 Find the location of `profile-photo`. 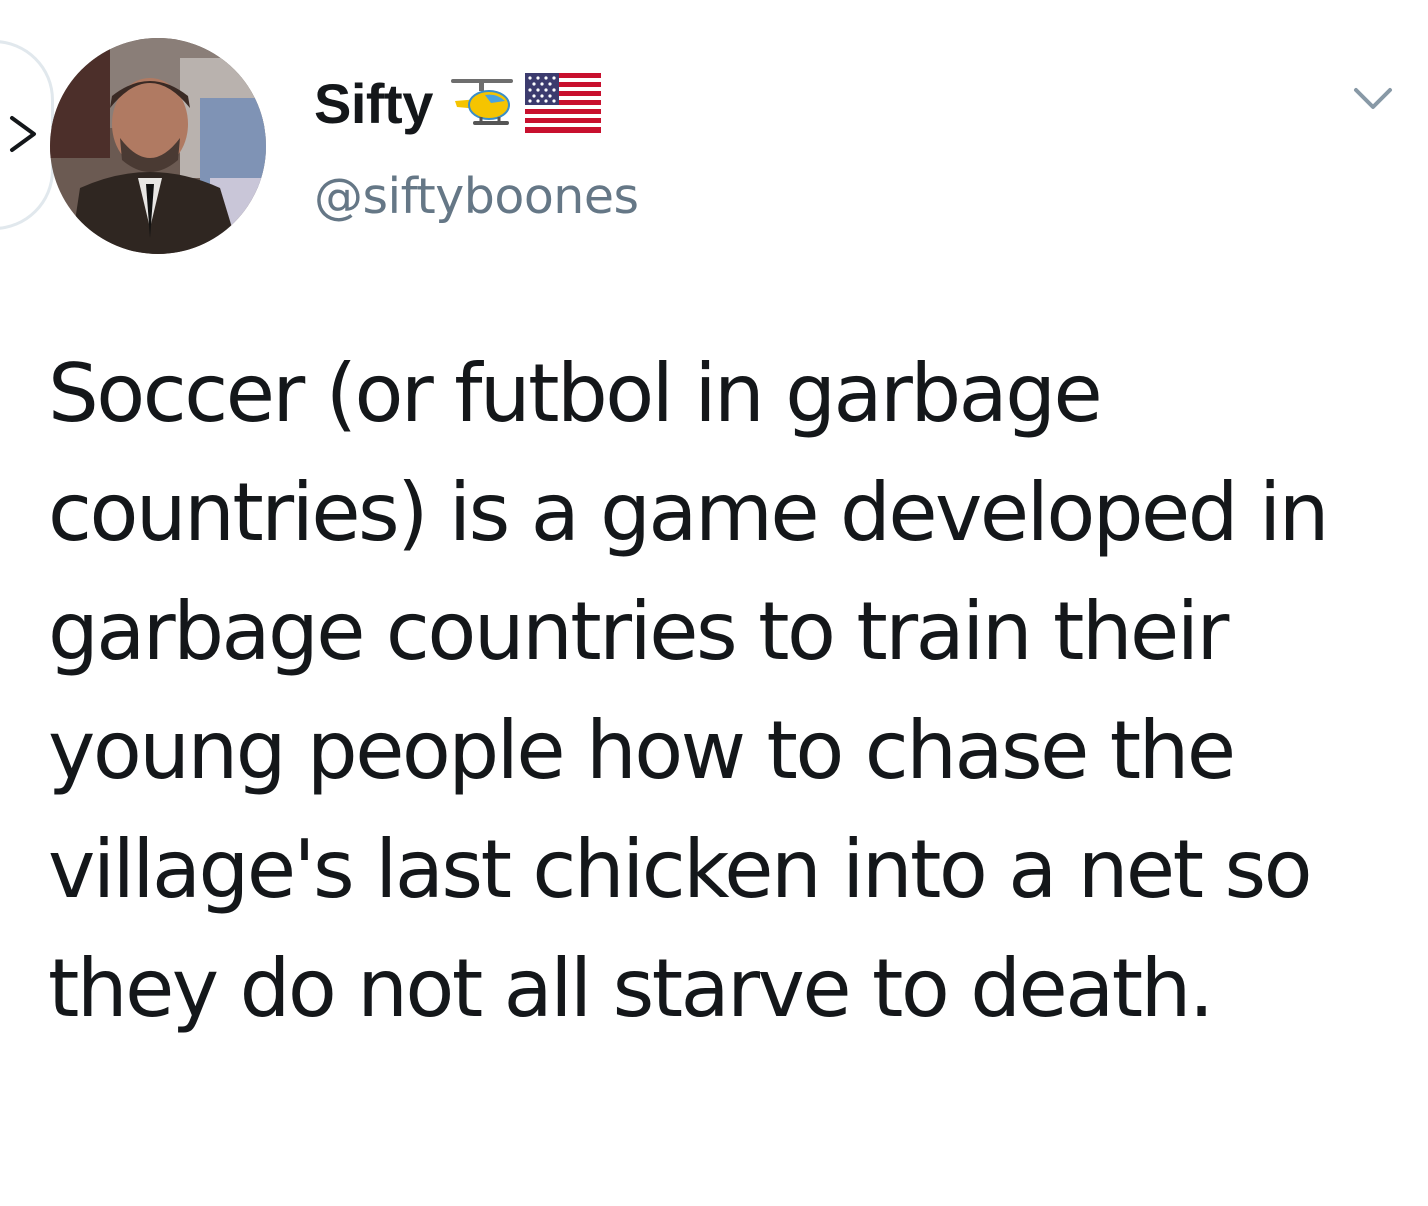

profile-photo is located at coordinates (158, 146).